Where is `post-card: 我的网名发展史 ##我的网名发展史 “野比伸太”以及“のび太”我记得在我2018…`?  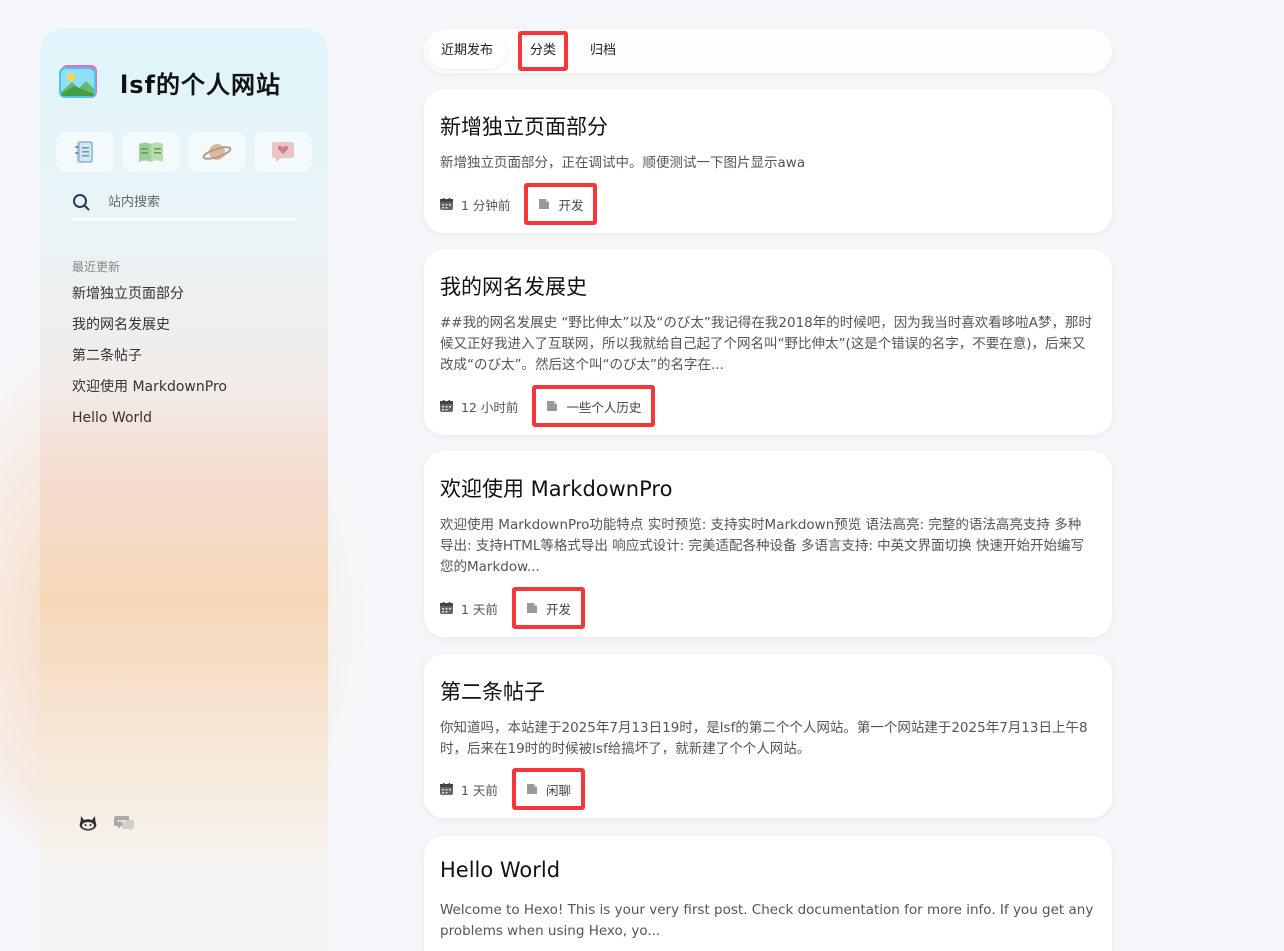
post-card: 我的网名发展史 ##我的网名发展史 “野比伸太”以及“のび太”我记得在我2018… is located at coordinates (768, 342).